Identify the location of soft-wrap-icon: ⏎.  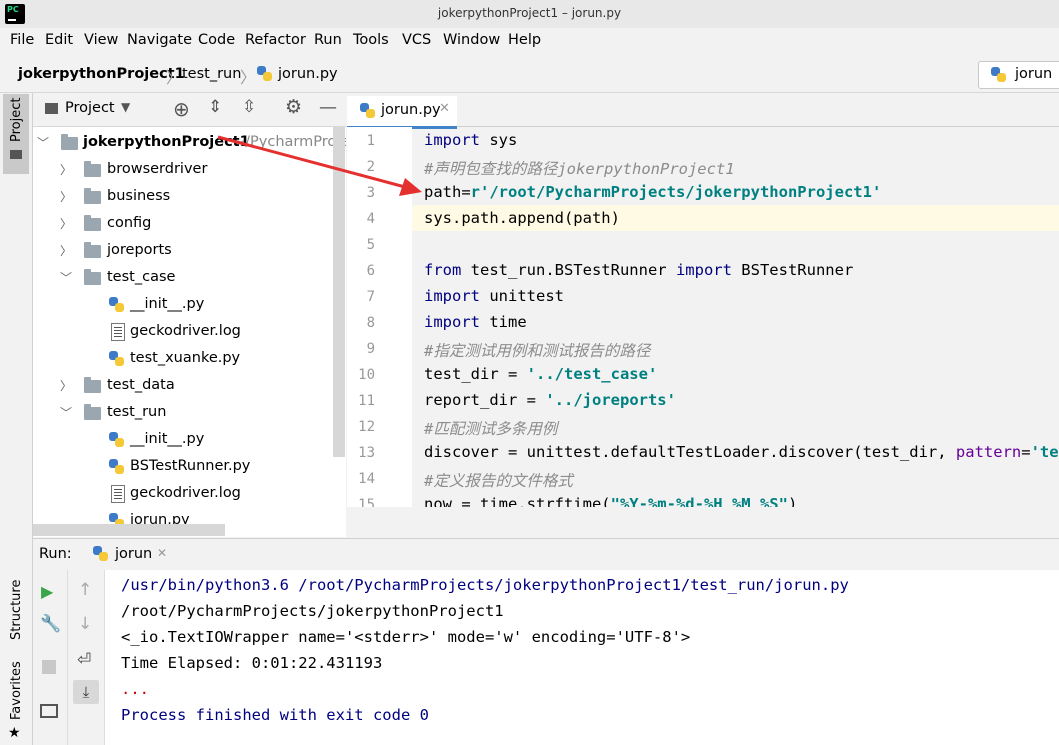
(87, 660).